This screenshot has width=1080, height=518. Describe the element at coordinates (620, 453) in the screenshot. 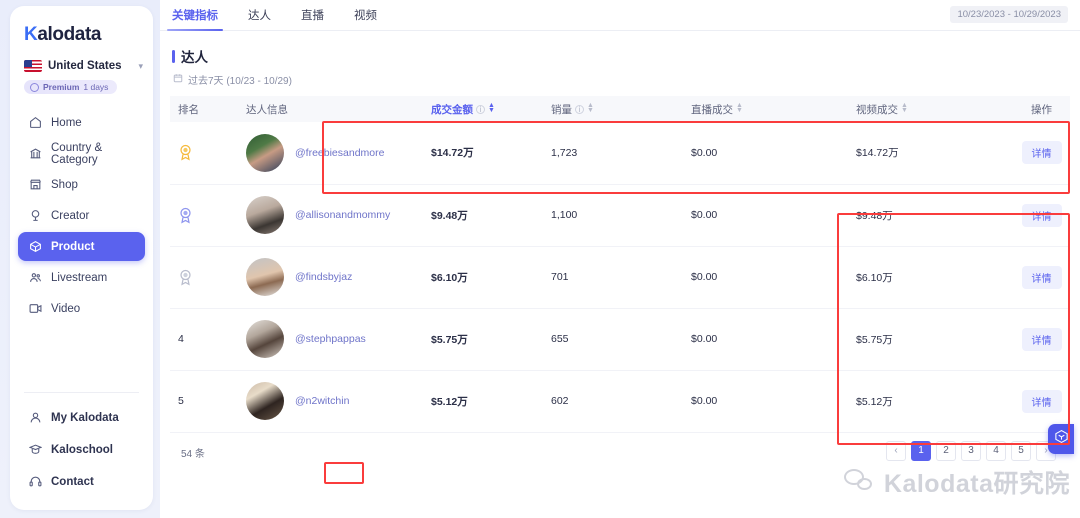

I see `table-footer: 54 条 ‹ 1 2 3 4 5 ›` at that location.